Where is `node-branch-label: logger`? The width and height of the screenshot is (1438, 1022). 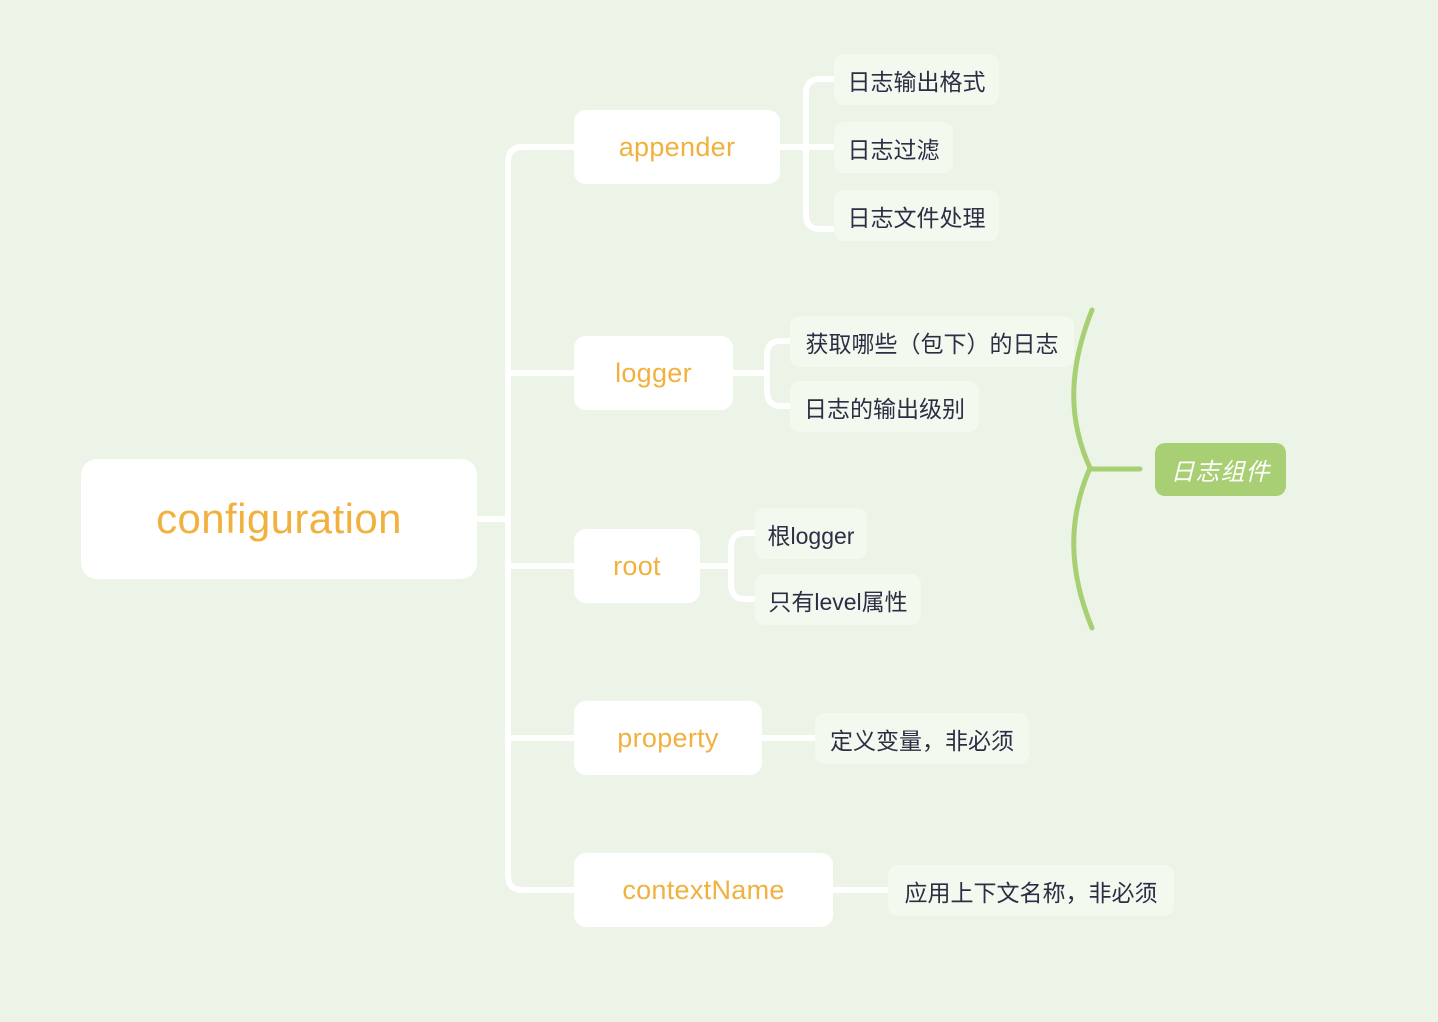
node-branch-label: logger is located at coordinates (653, 372).